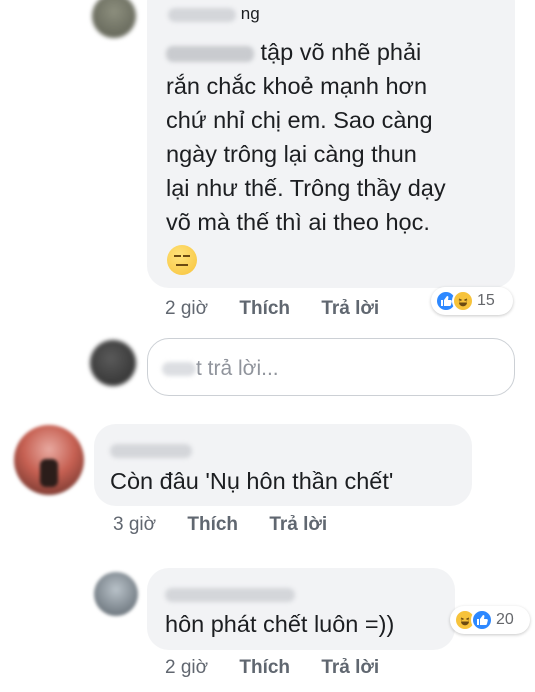  What do you see at coordinates (182, 260) in the screenshot?
I see `expressionless-face-icon` at bounding box center [182, 260].